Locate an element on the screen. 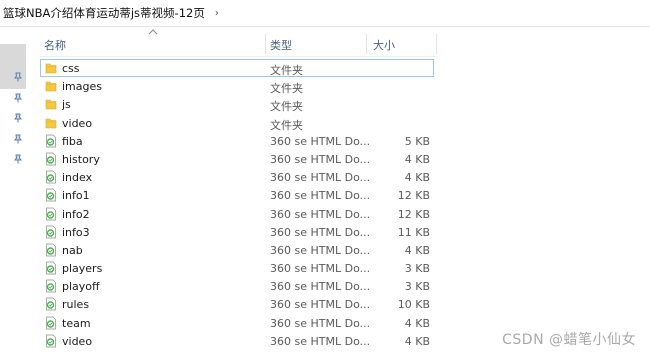 This screenshot has width=650, height=355. file-name: js is located at coordinates (66, 105).